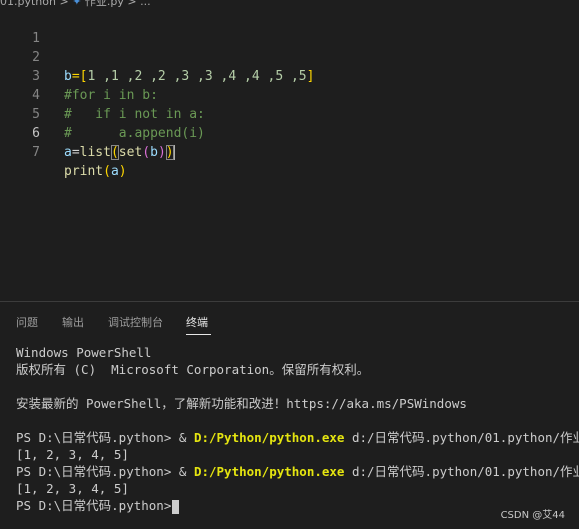  Describe the element at coordinates (84, 171) in the screenshot. I see `code-token: print` at that location.